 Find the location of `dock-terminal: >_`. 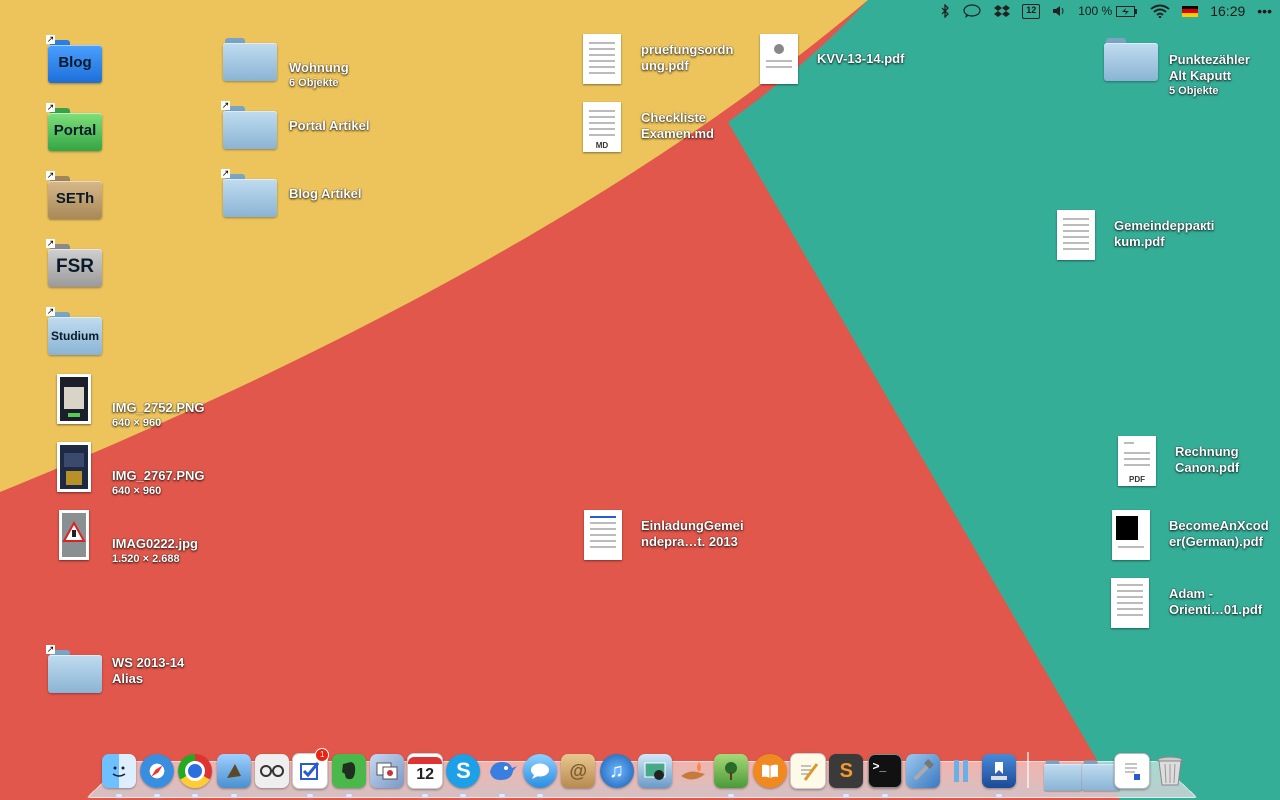

dock-terminal: >_ is located at coordinates (885, 774).